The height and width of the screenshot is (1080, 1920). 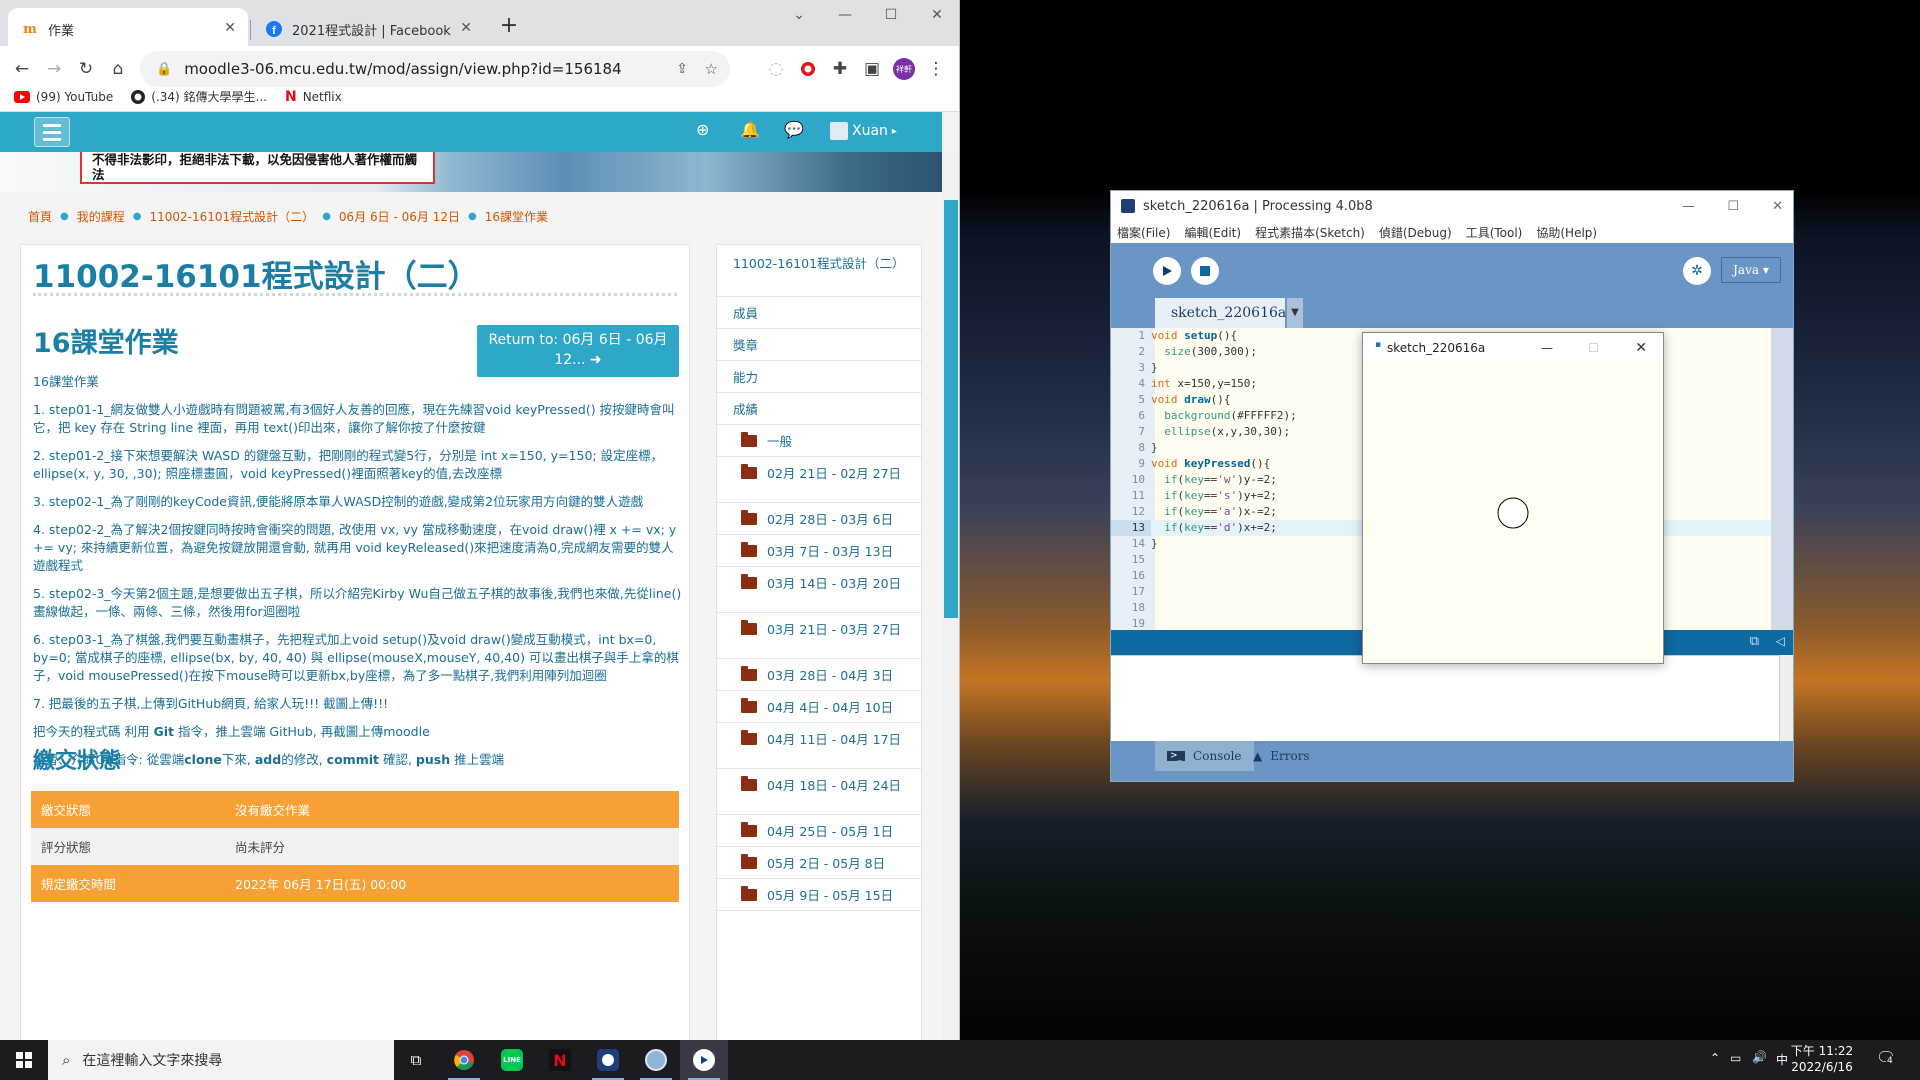 I want to click on share-icon: ⇪, so click(x=682, y=69).